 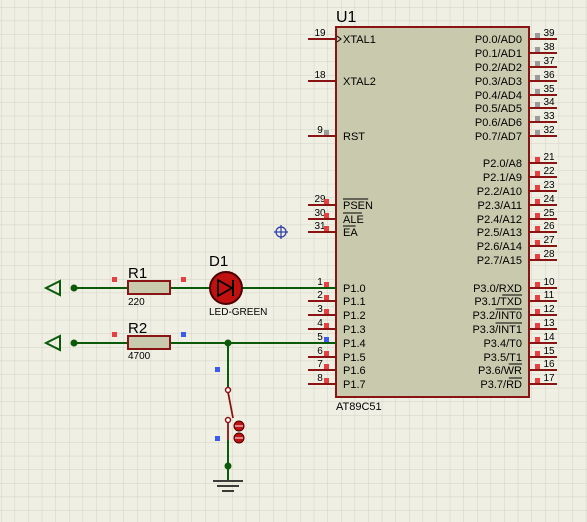 I want to click on pin-number: 2, so click(x=320, y=295).